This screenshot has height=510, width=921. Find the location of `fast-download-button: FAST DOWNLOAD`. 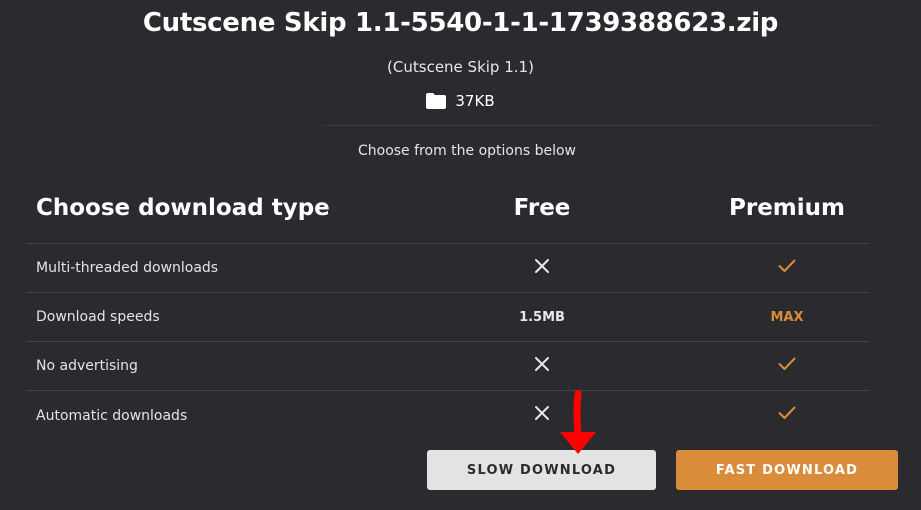

fast-download-button: FAST DOWNLOAD is located at coordinates (787, 470).